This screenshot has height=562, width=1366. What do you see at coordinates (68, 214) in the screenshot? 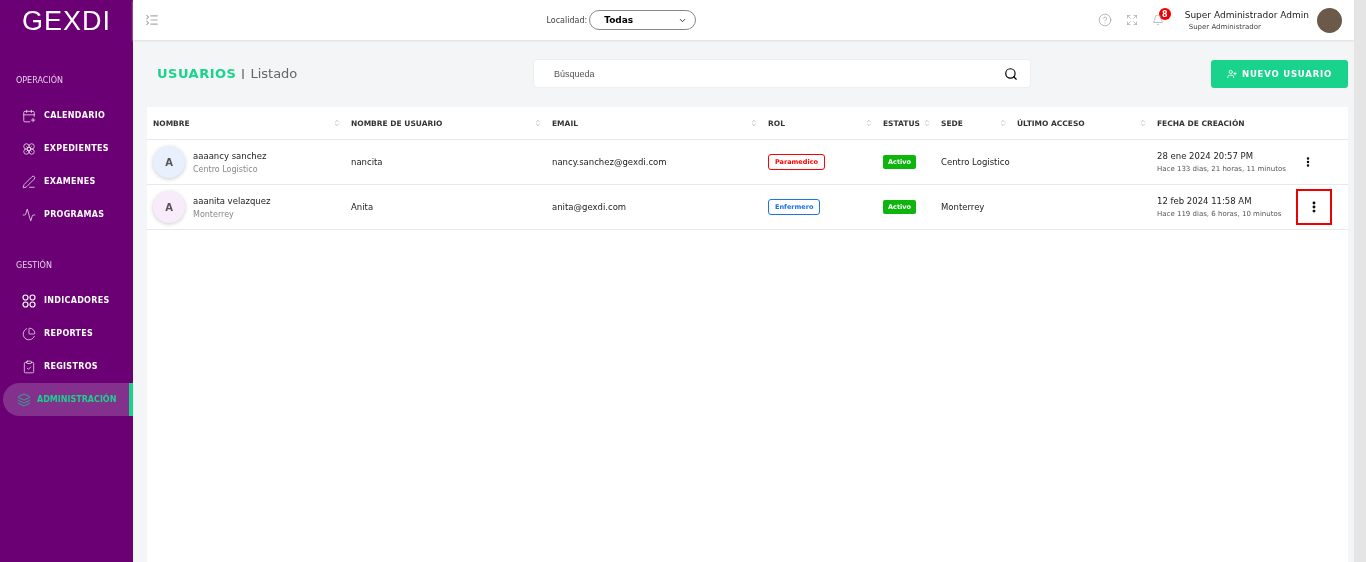
I see `nav-item: PROGRAMAS` at bounding box center [68, 214].